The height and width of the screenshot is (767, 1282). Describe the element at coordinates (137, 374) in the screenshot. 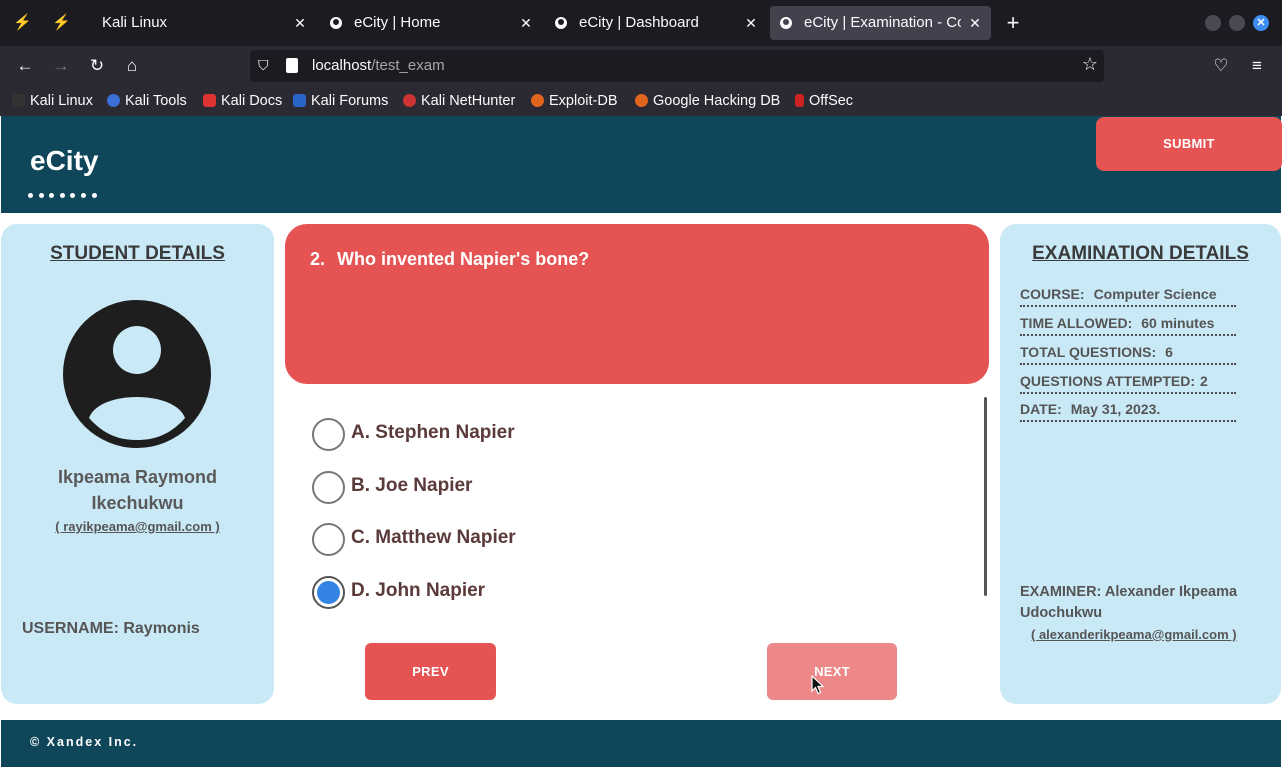

I see `user-avatar-icon` at that location.